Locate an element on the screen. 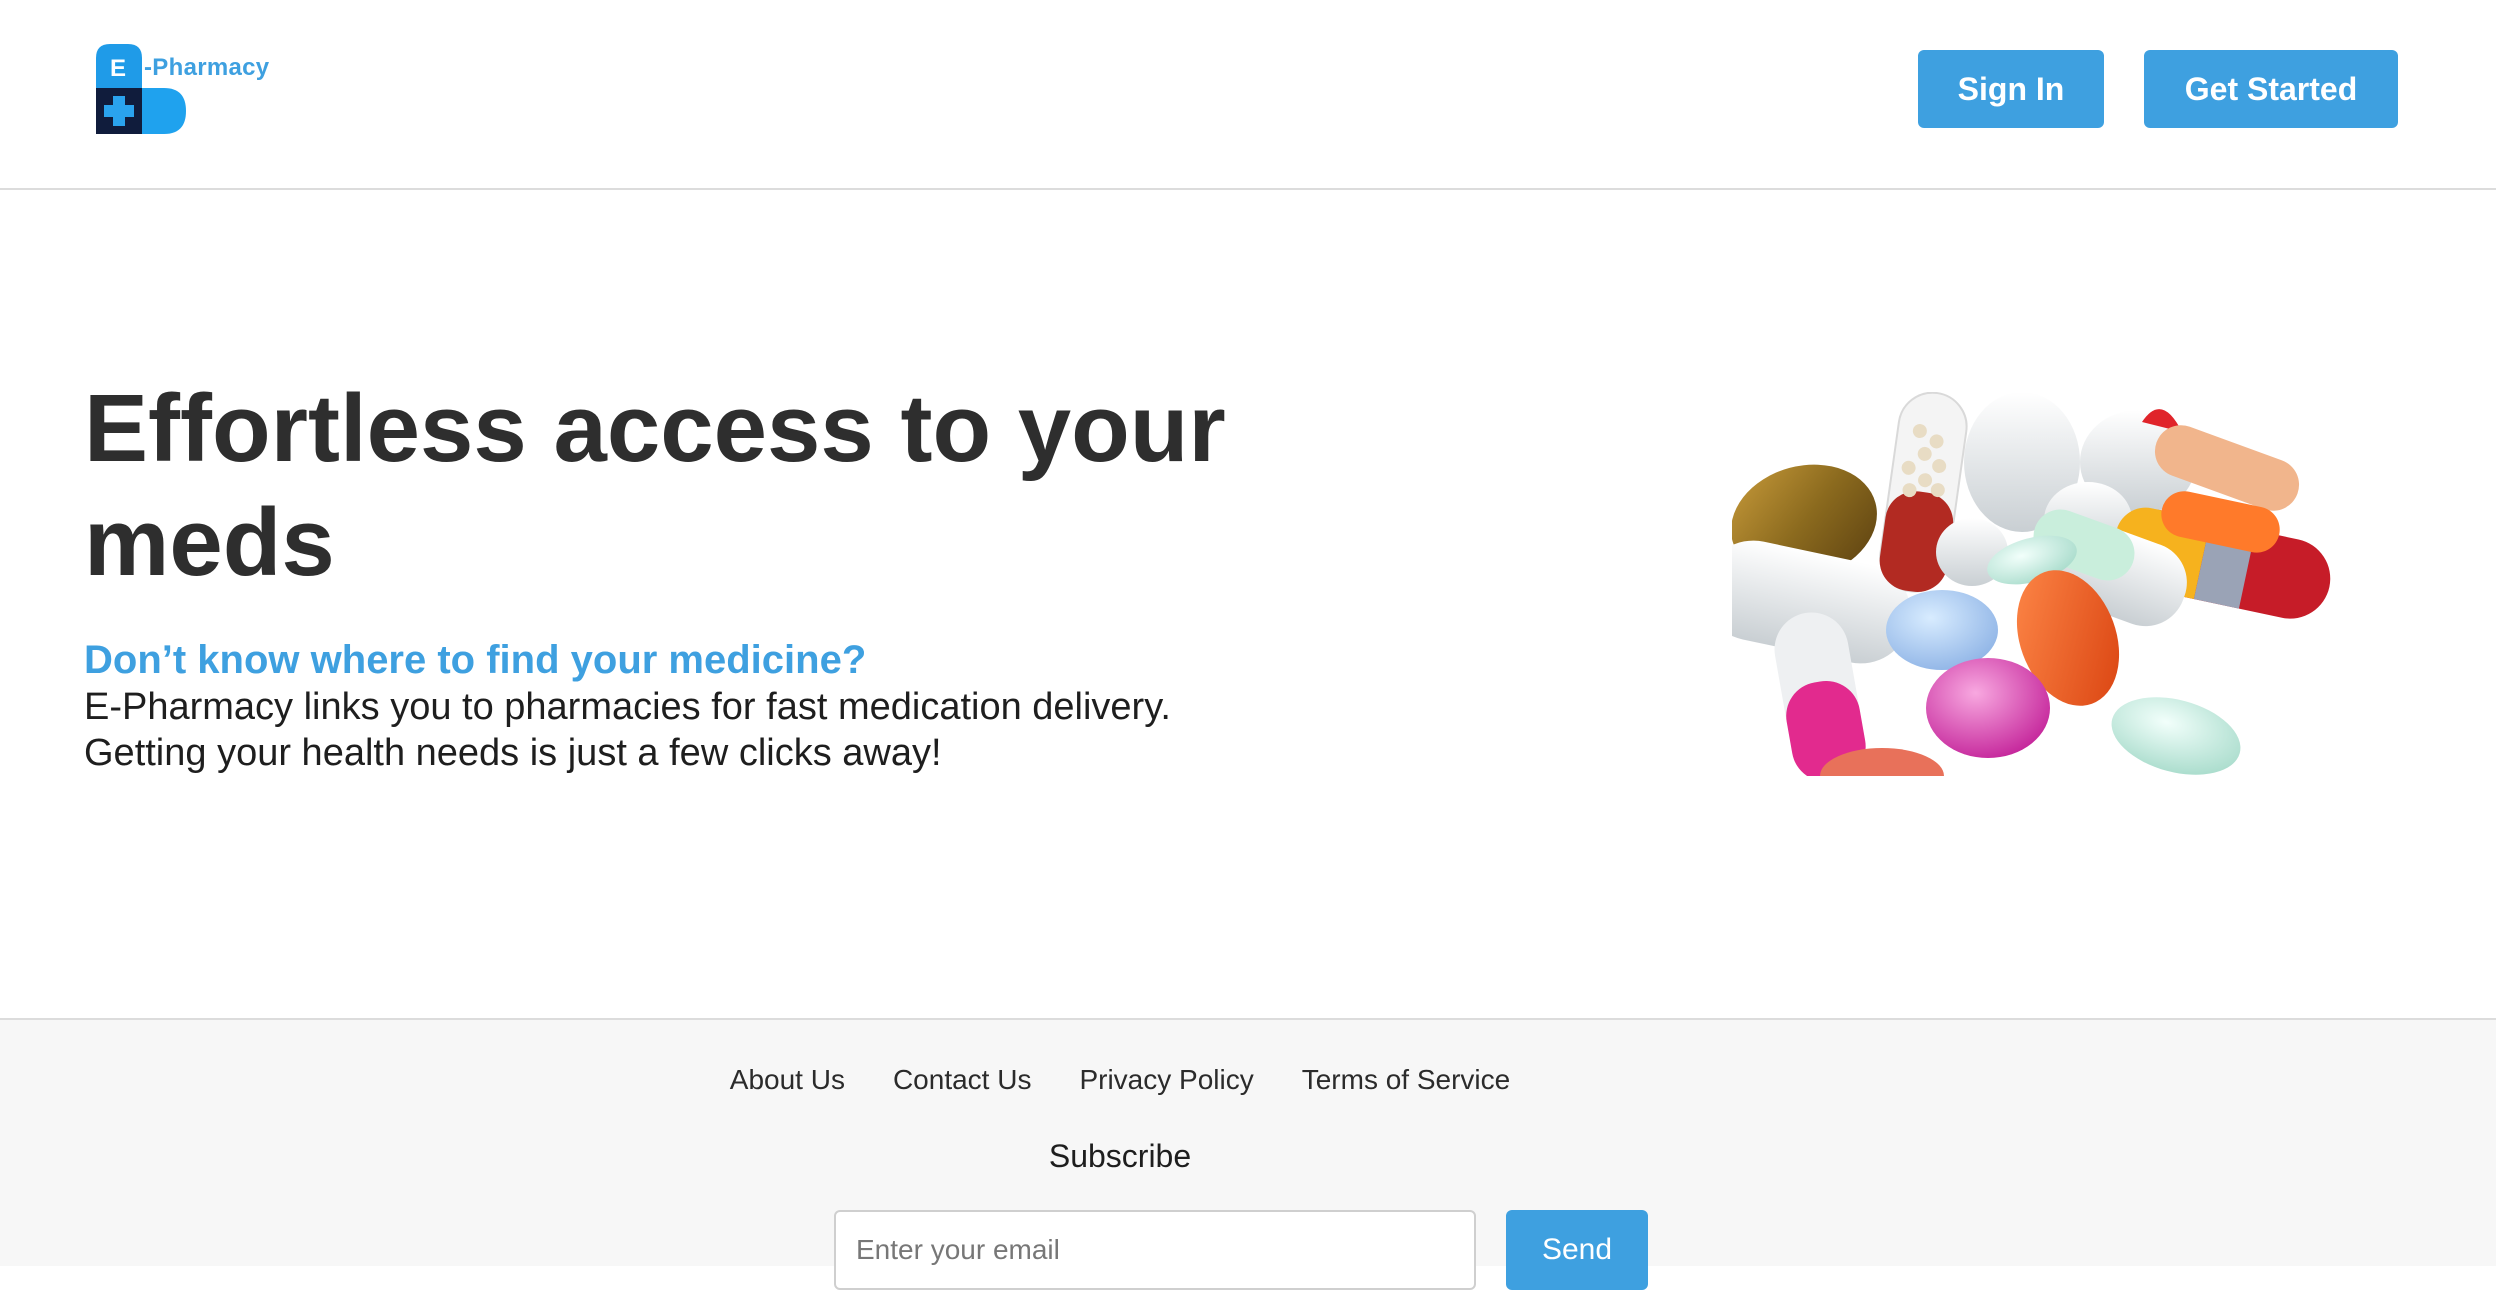 This screenshot has height=1290, width=2496. subscribe-send-button: Send is located at coordinates (1577, 1250).